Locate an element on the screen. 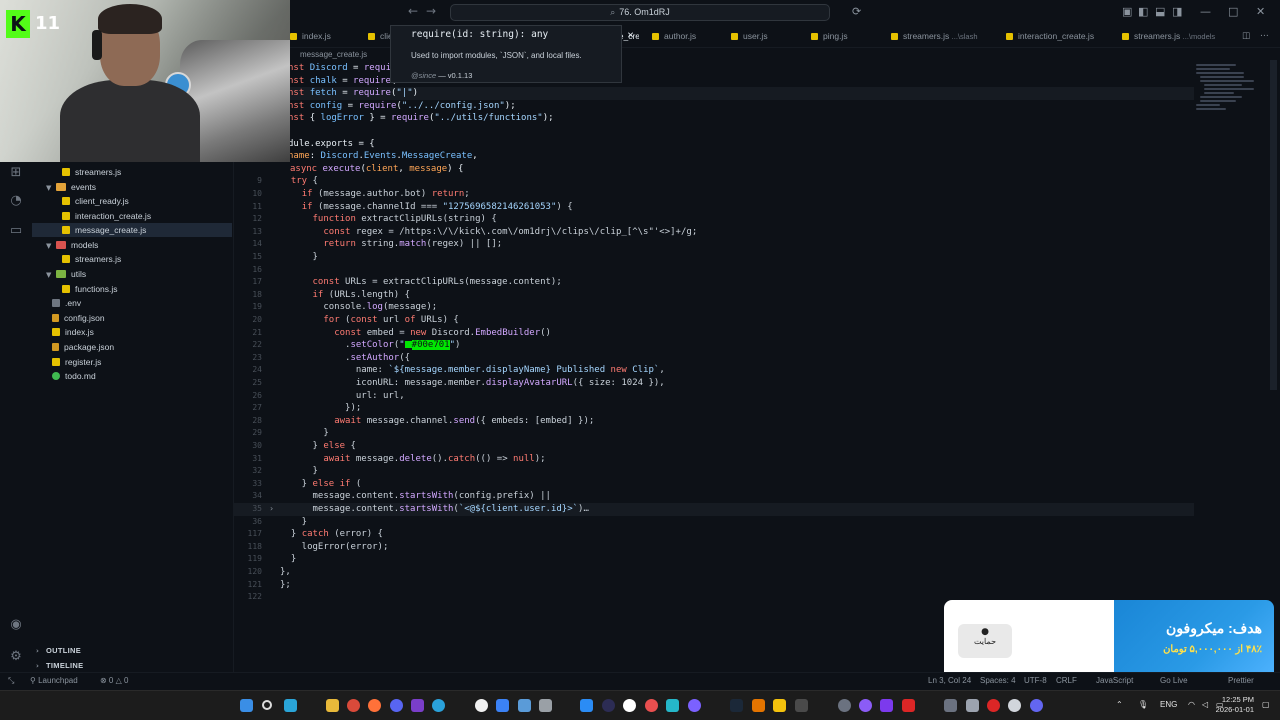 The image size is (1280, 720). tab-ping: ping.js is located at coordinates (829, 36).